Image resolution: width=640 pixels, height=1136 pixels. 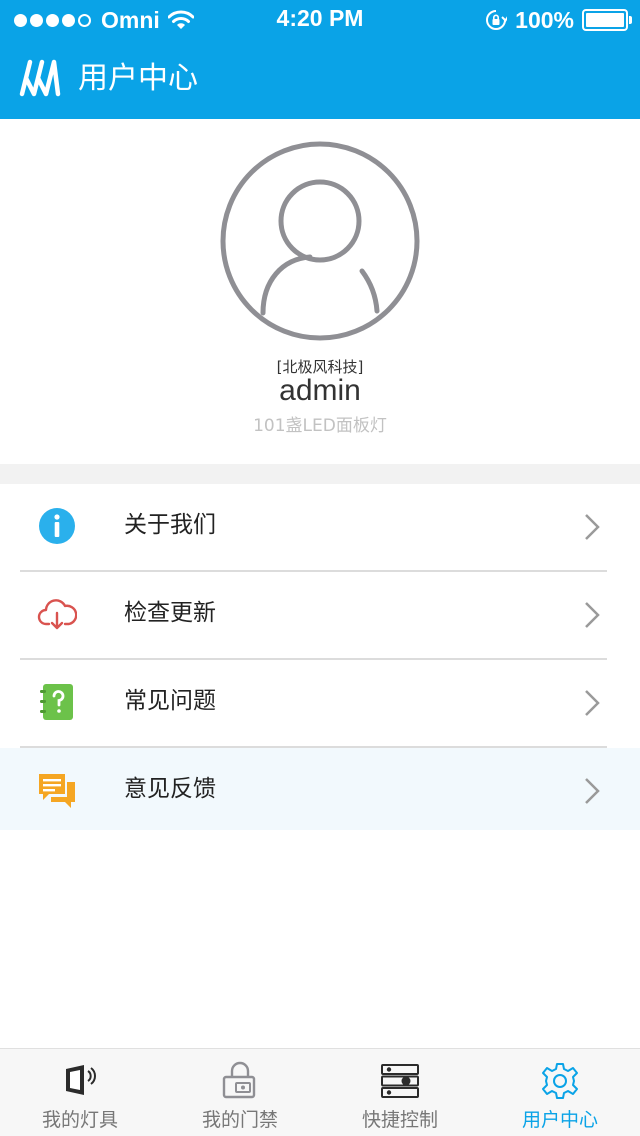 I want to click on brand-logo-icon, so click(x=40, y=78).